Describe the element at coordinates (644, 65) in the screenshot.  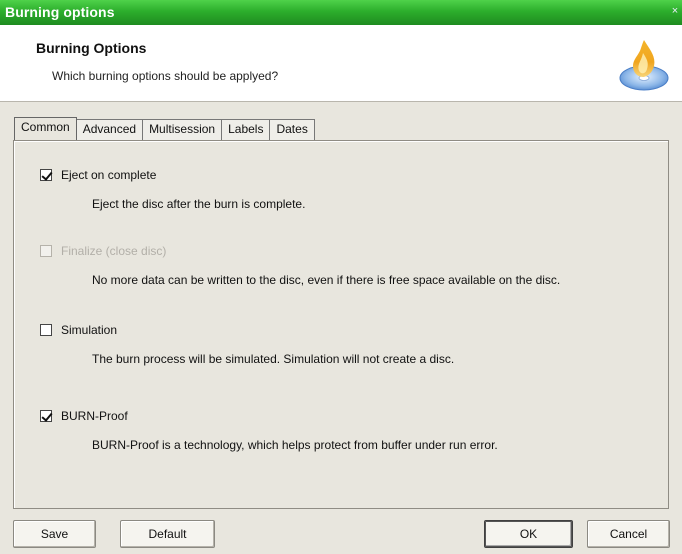
I see `burning-disc-icon` at that location.